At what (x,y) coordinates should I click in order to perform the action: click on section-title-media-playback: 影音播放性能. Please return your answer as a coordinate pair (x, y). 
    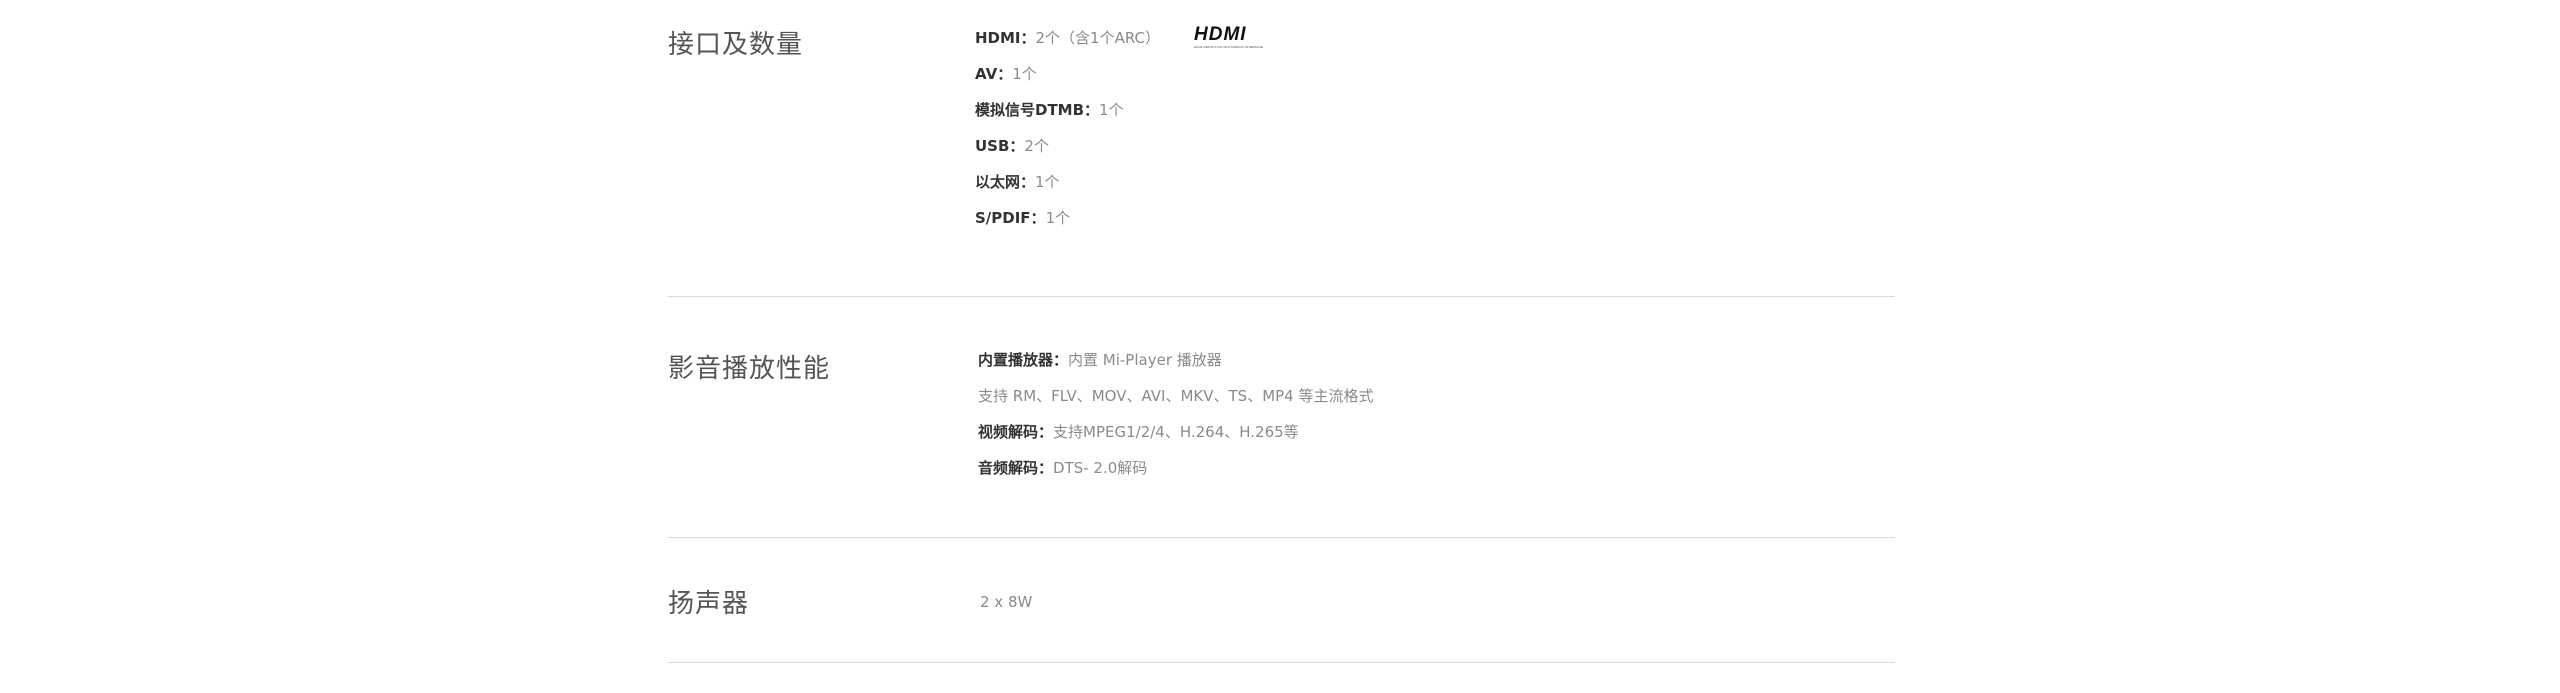
    Looking at the image, I should click on (749, 369).